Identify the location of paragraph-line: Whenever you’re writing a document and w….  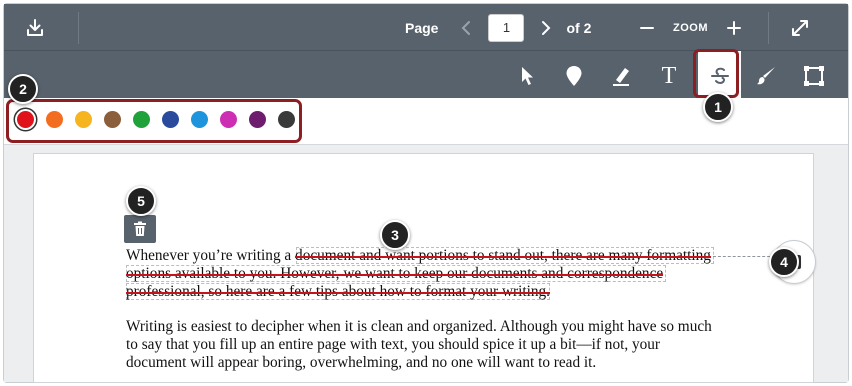
(418, 256).